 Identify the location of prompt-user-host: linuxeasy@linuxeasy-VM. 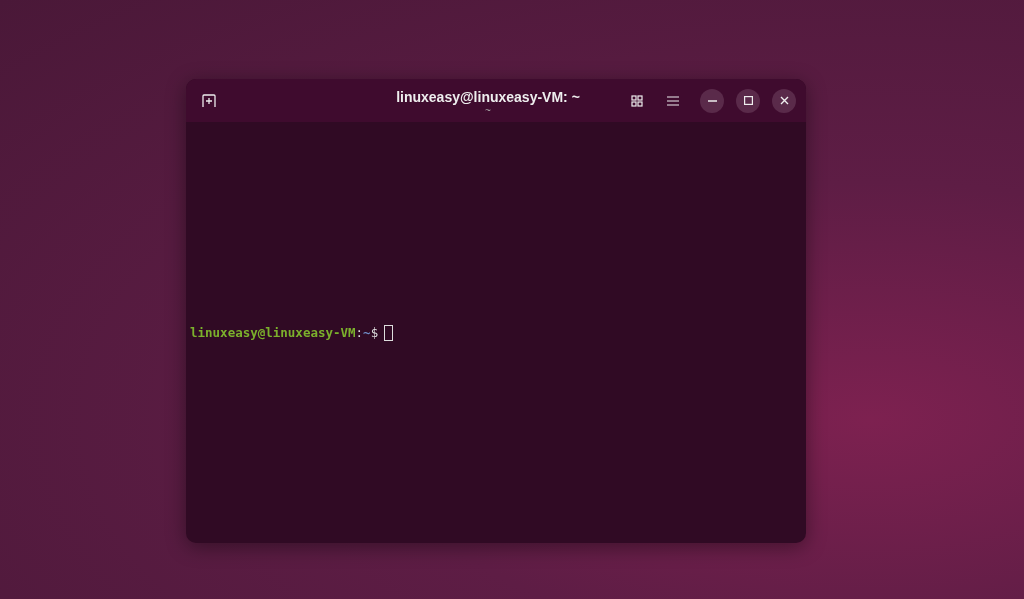
(273, 332).